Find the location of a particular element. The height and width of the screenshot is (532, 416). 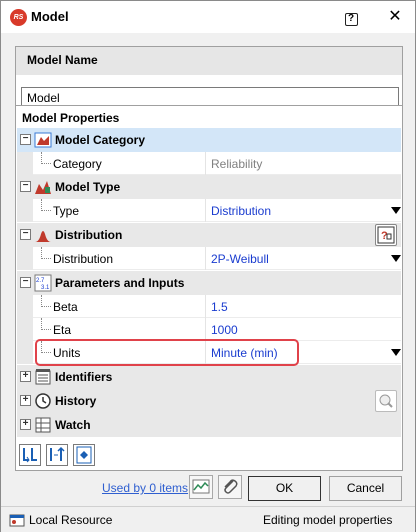

property-row-beta: Beta 1.5 is located at coordinates (209, 306).